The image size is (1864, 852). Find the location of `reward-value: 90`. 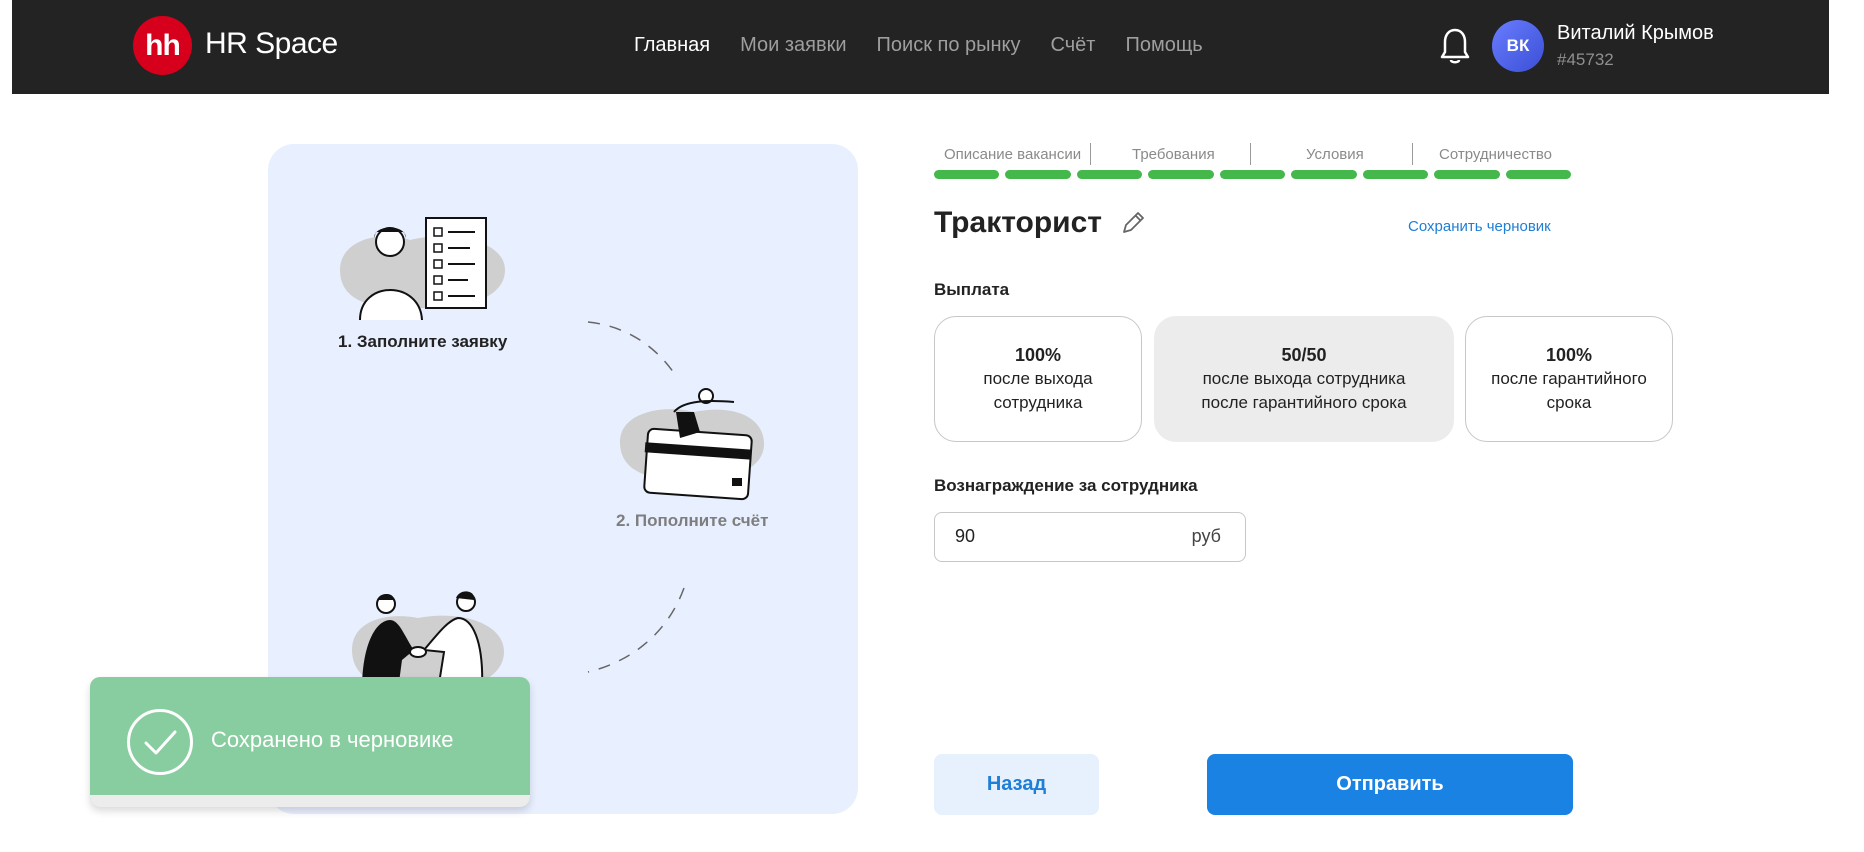

reward-value: 90 is located at coordinates (965, 536).